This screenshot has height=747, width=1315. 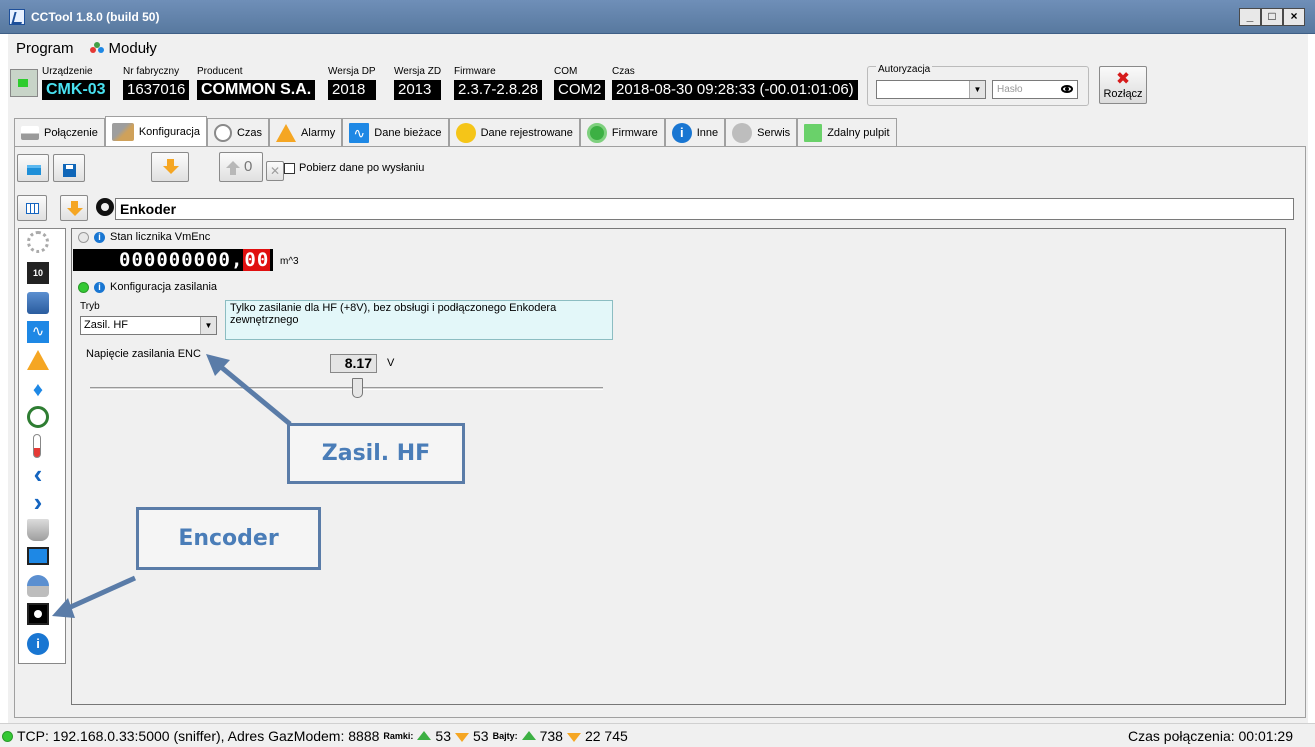 What do you see at coordinates (443, 736) in the screenshot?
I see `frames-up: 53` at bounding box center [443, 736].